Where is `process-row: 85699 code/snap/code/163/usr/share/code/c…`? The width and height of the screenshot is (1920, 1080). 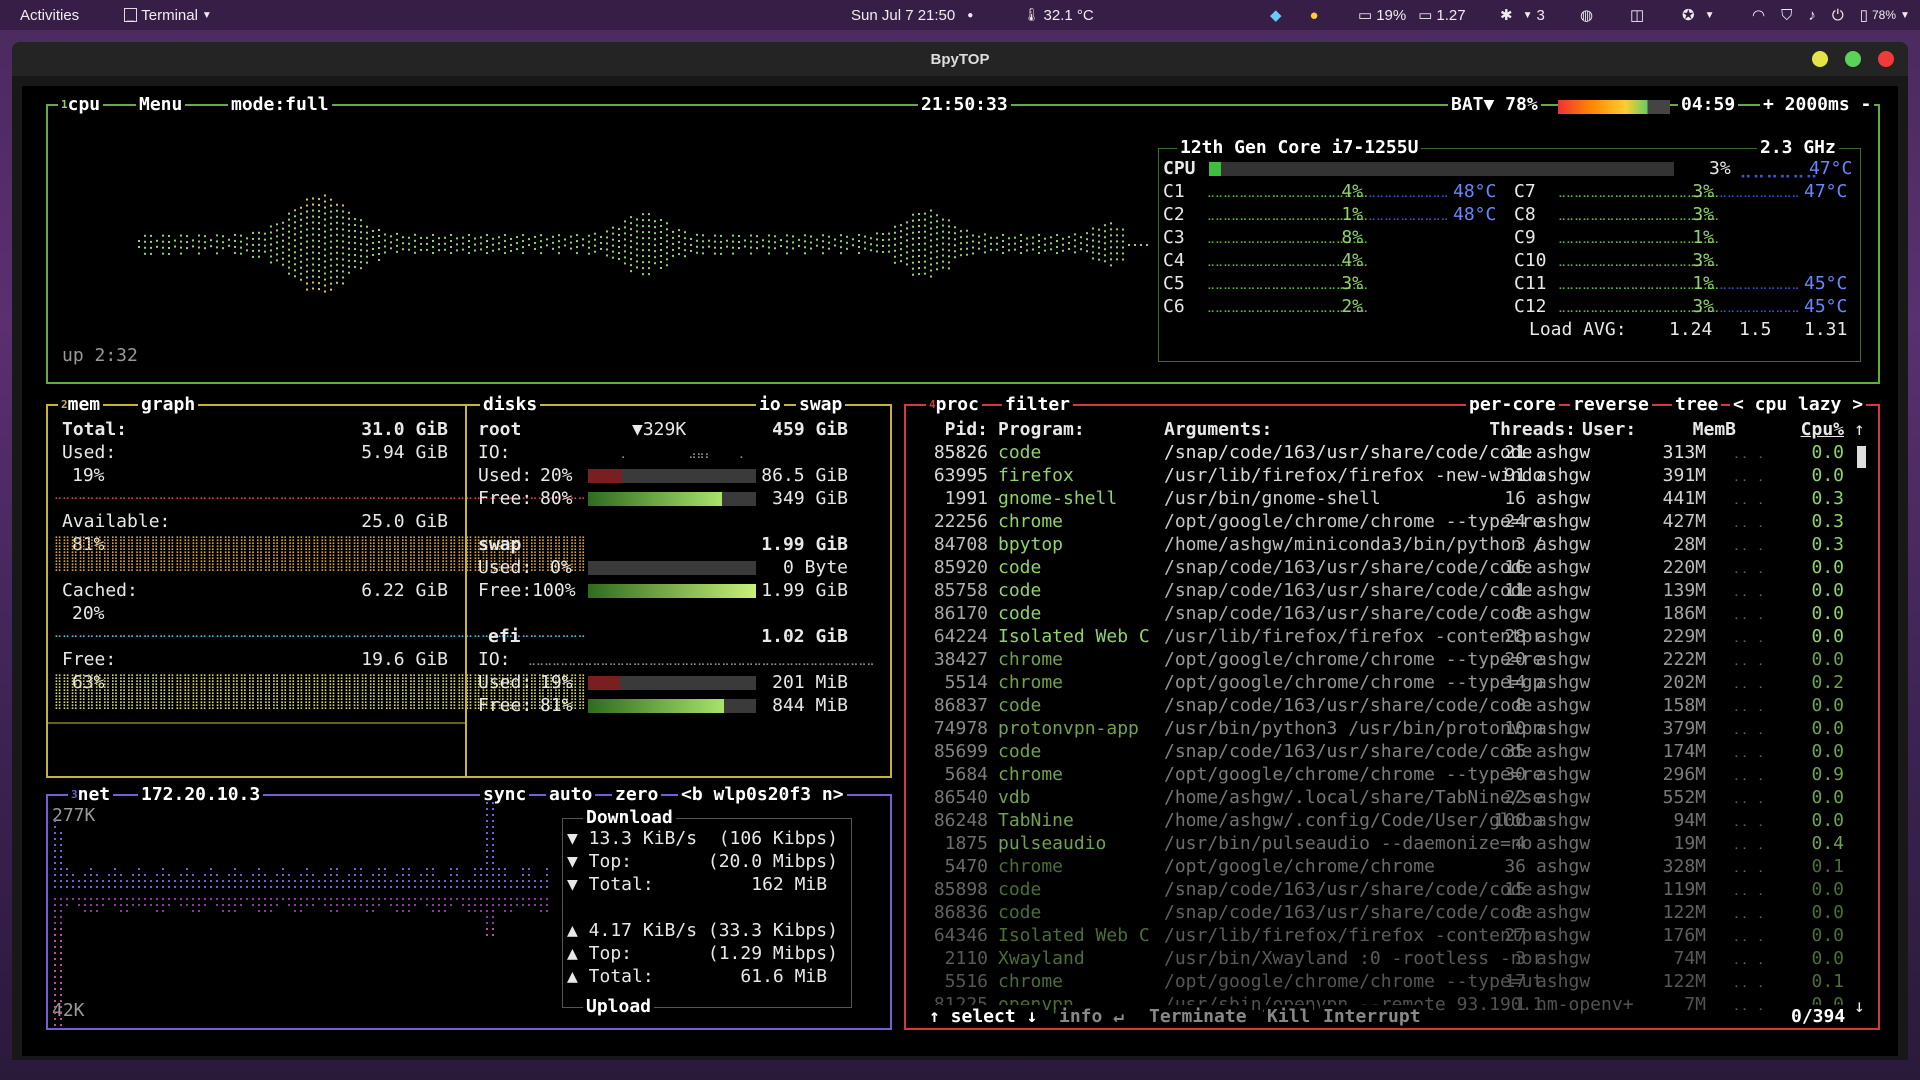 process-row: 85699 code/snap/code/163/usr/share/code/c… is located at coordinates (1386, 751).